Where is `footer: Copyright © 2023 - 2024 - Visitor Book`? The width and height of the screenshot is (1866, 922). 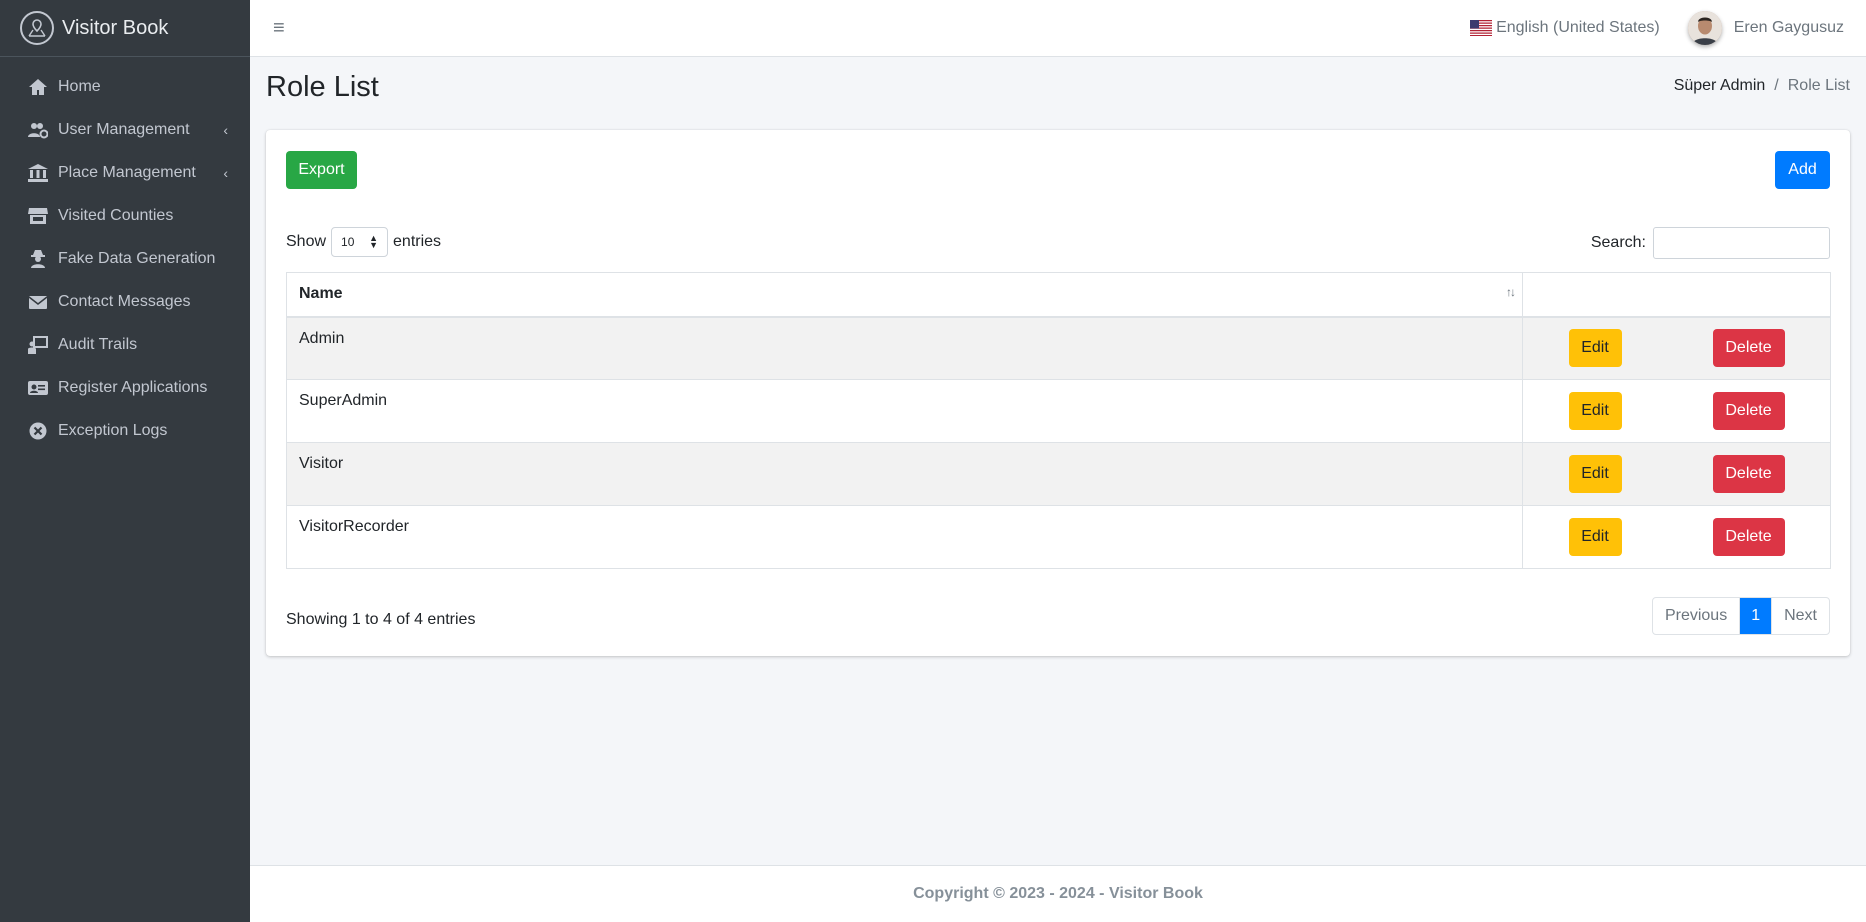 footer: Copyright © 2023 - 2024 - Visitor Book is located at coordinates (1058, 893).